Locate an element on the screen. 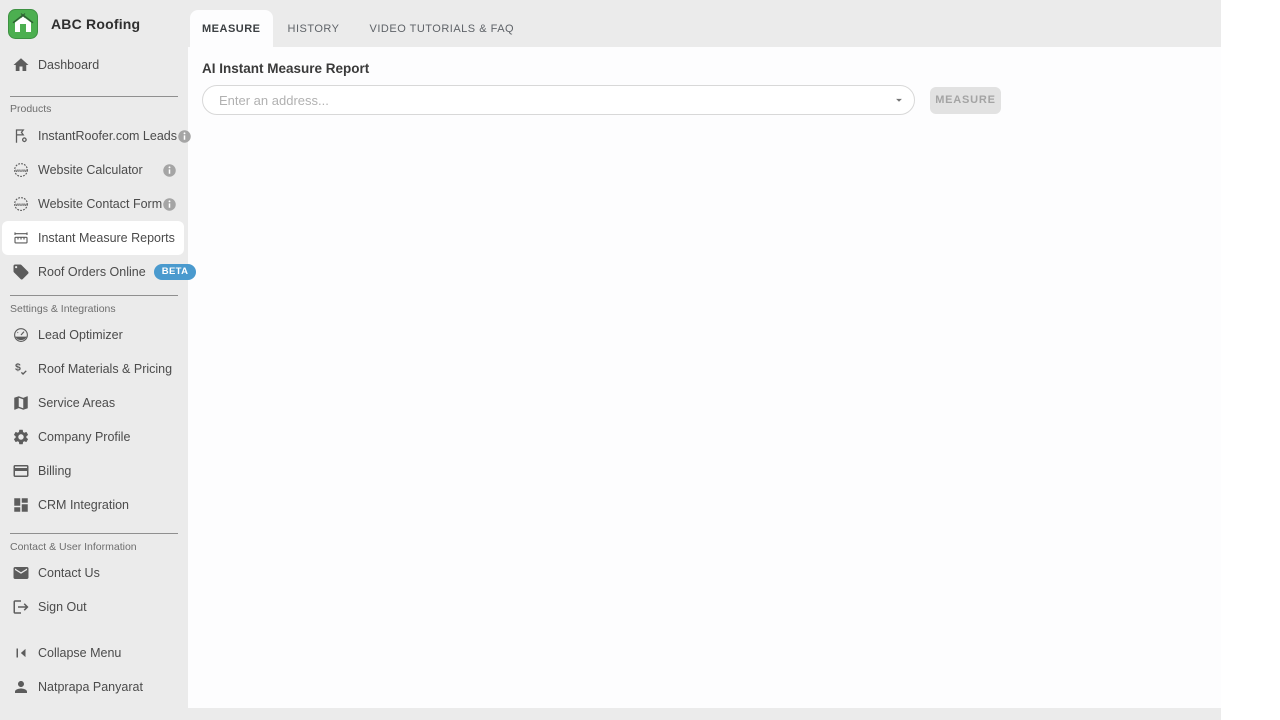  gauge-icon is located at coordinates (21, 335).